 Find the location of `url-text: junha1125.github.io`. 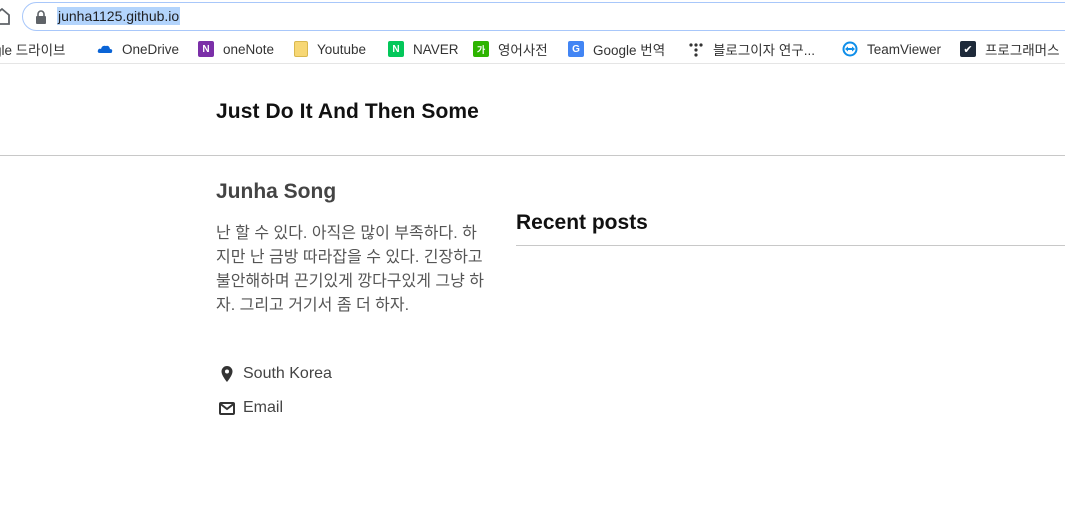

url-text: junha1125.github.io is located at coordinates (119, 16).